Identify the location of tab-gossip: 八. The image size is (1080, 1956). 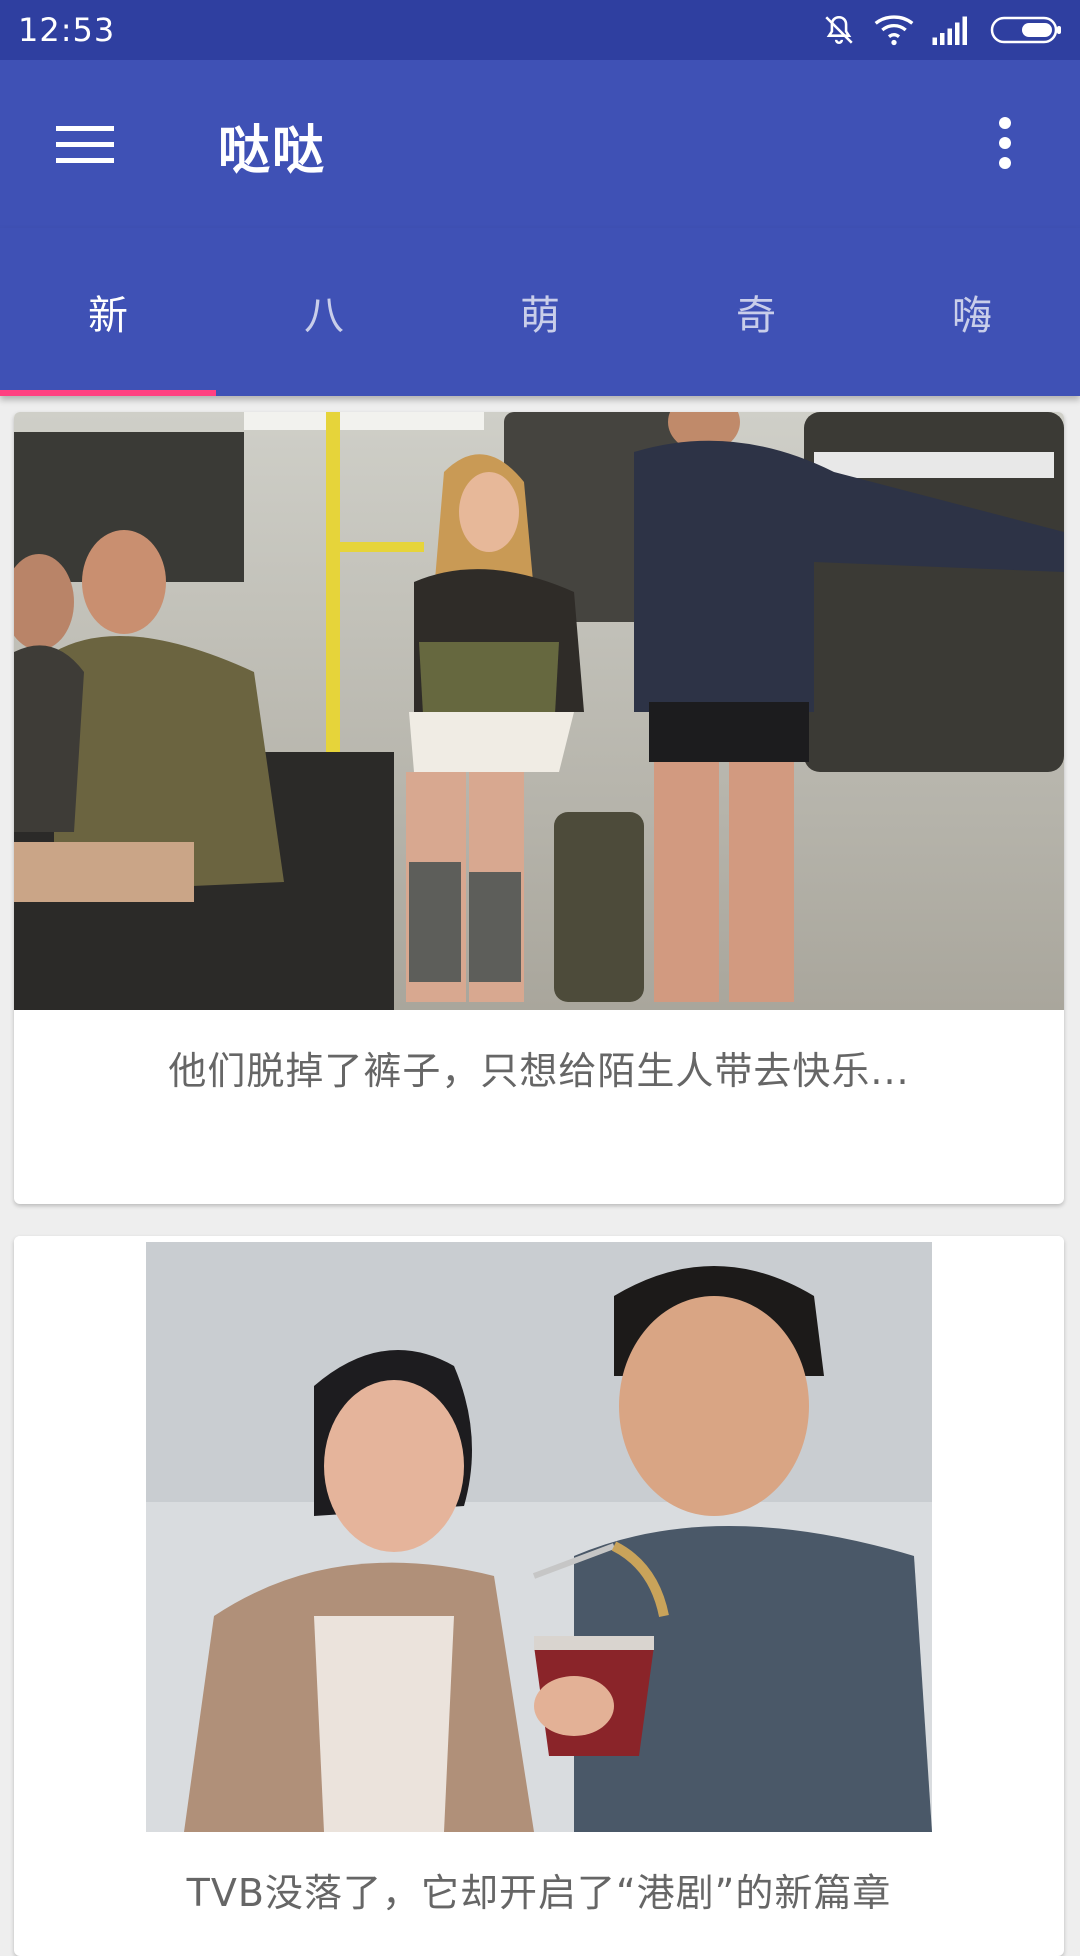
(324, 312).